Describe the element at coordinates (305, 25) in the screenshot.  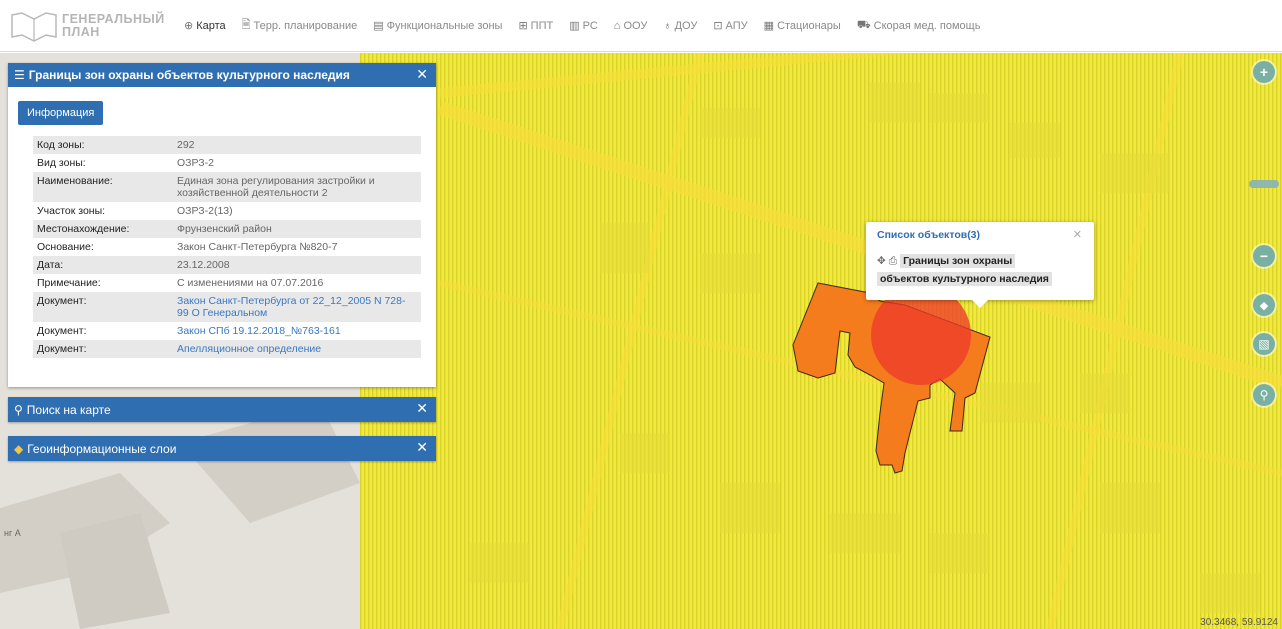
I see `nav-item-label: Терр. планирование` at that location.